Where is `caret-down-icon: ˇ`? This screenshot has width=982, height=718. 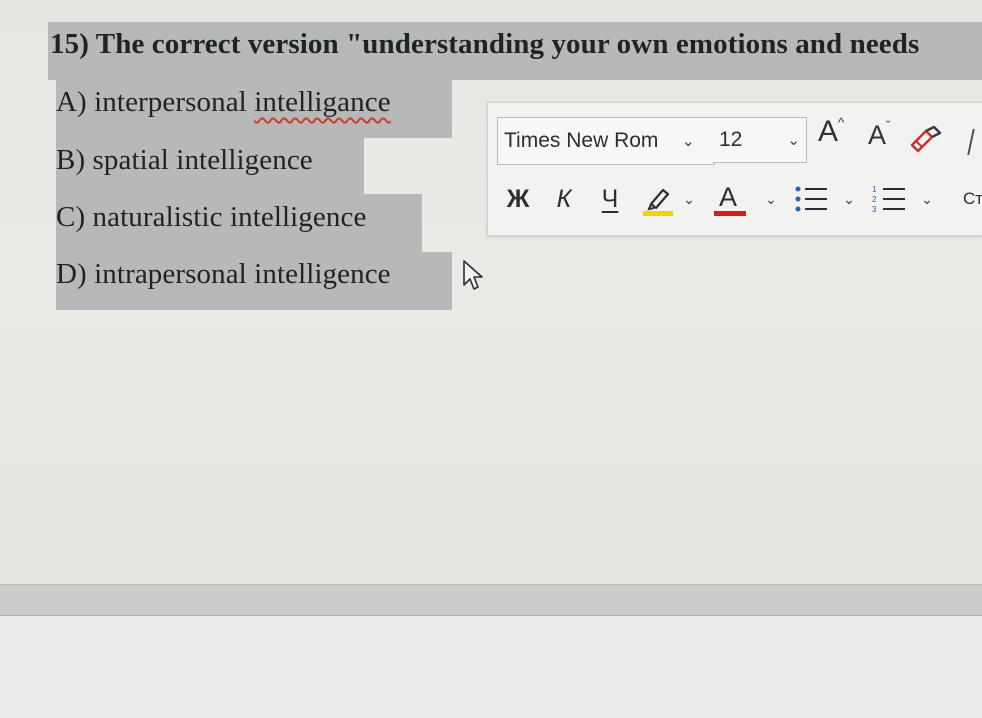
caret-down-icon: ˇ is located at coordinates (888, 125).